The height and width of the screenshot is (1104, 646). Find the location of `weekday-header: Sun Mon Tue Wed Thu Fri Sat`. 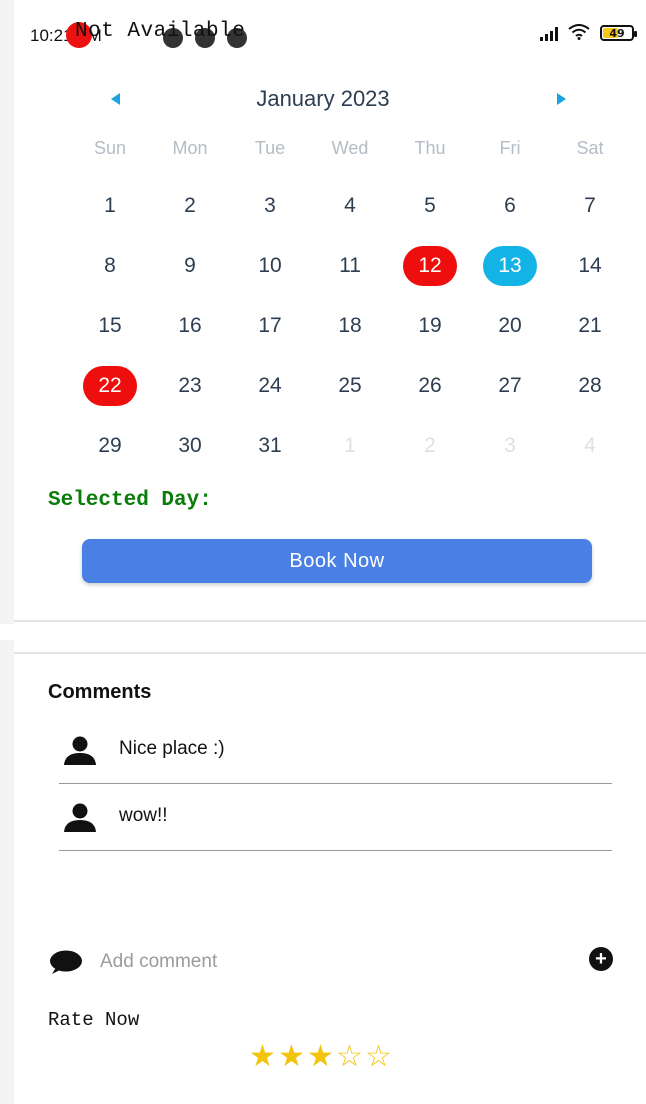

weekday-header: Sun Mon Tue Wed Thu Fri Sat is located at coordinates (350, 148).